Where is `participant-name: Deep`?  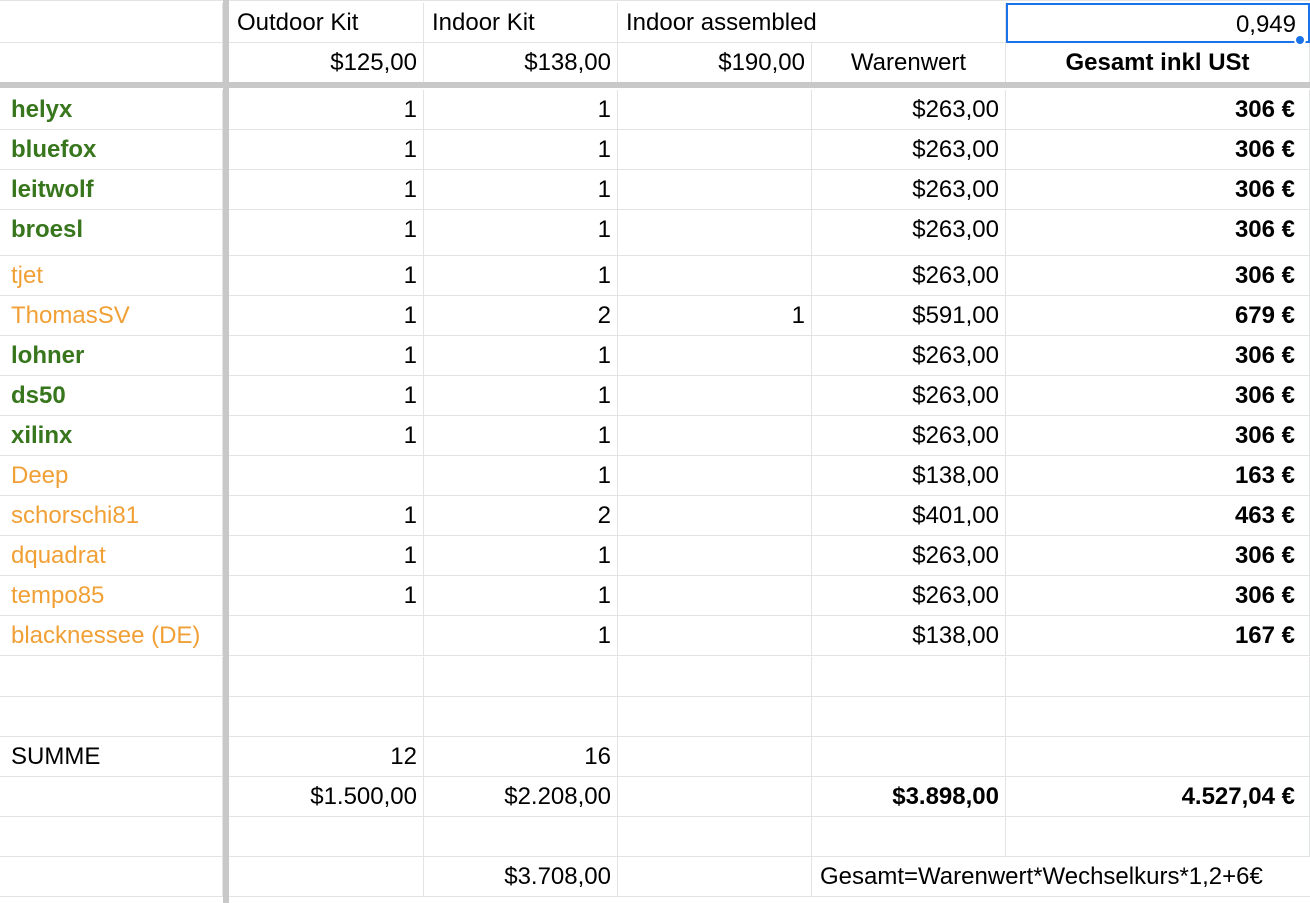 participant-name: Deep is located at coordinates (111, 476).